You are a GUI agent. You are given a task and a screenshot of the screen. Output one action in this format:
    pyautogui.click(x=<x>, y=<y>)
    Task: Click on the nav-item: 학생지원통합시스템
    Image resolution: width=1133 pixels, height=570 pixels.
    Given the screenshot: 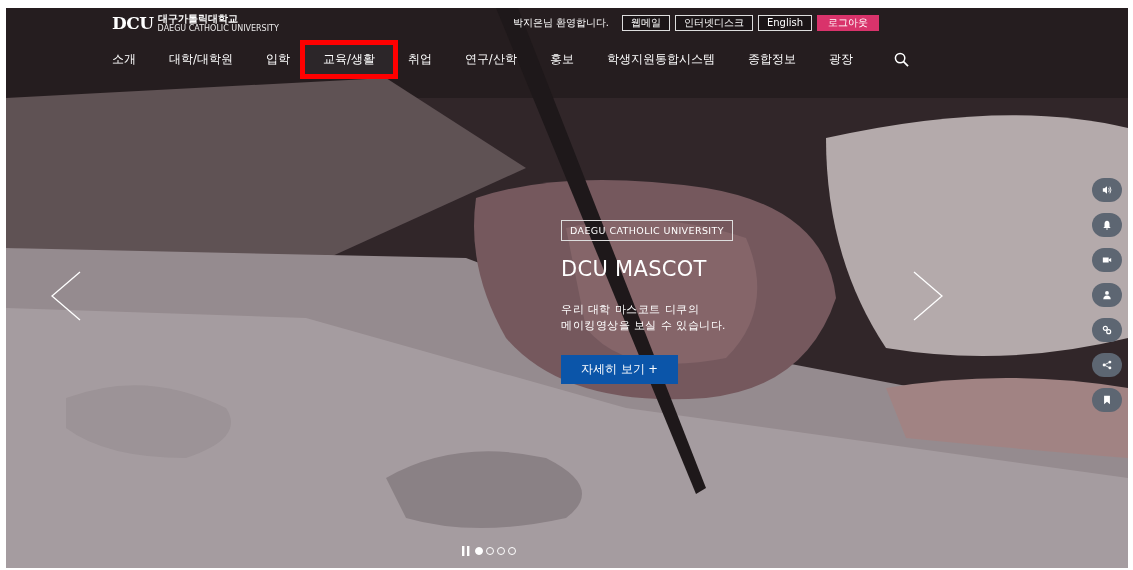 What is the action you would take?
    pyautogui.click(x=660, y=59)
    